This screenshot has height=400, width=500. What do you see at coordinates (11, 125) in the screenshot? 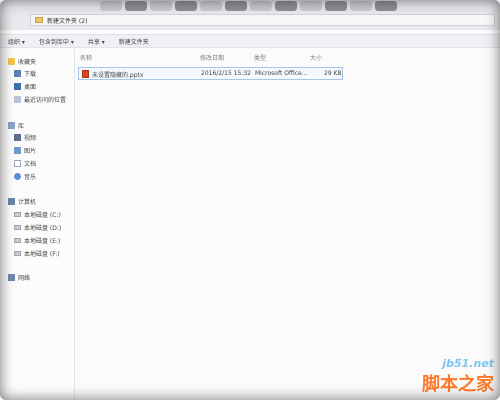
I see `library-icon` at bounding box center [11, 125].